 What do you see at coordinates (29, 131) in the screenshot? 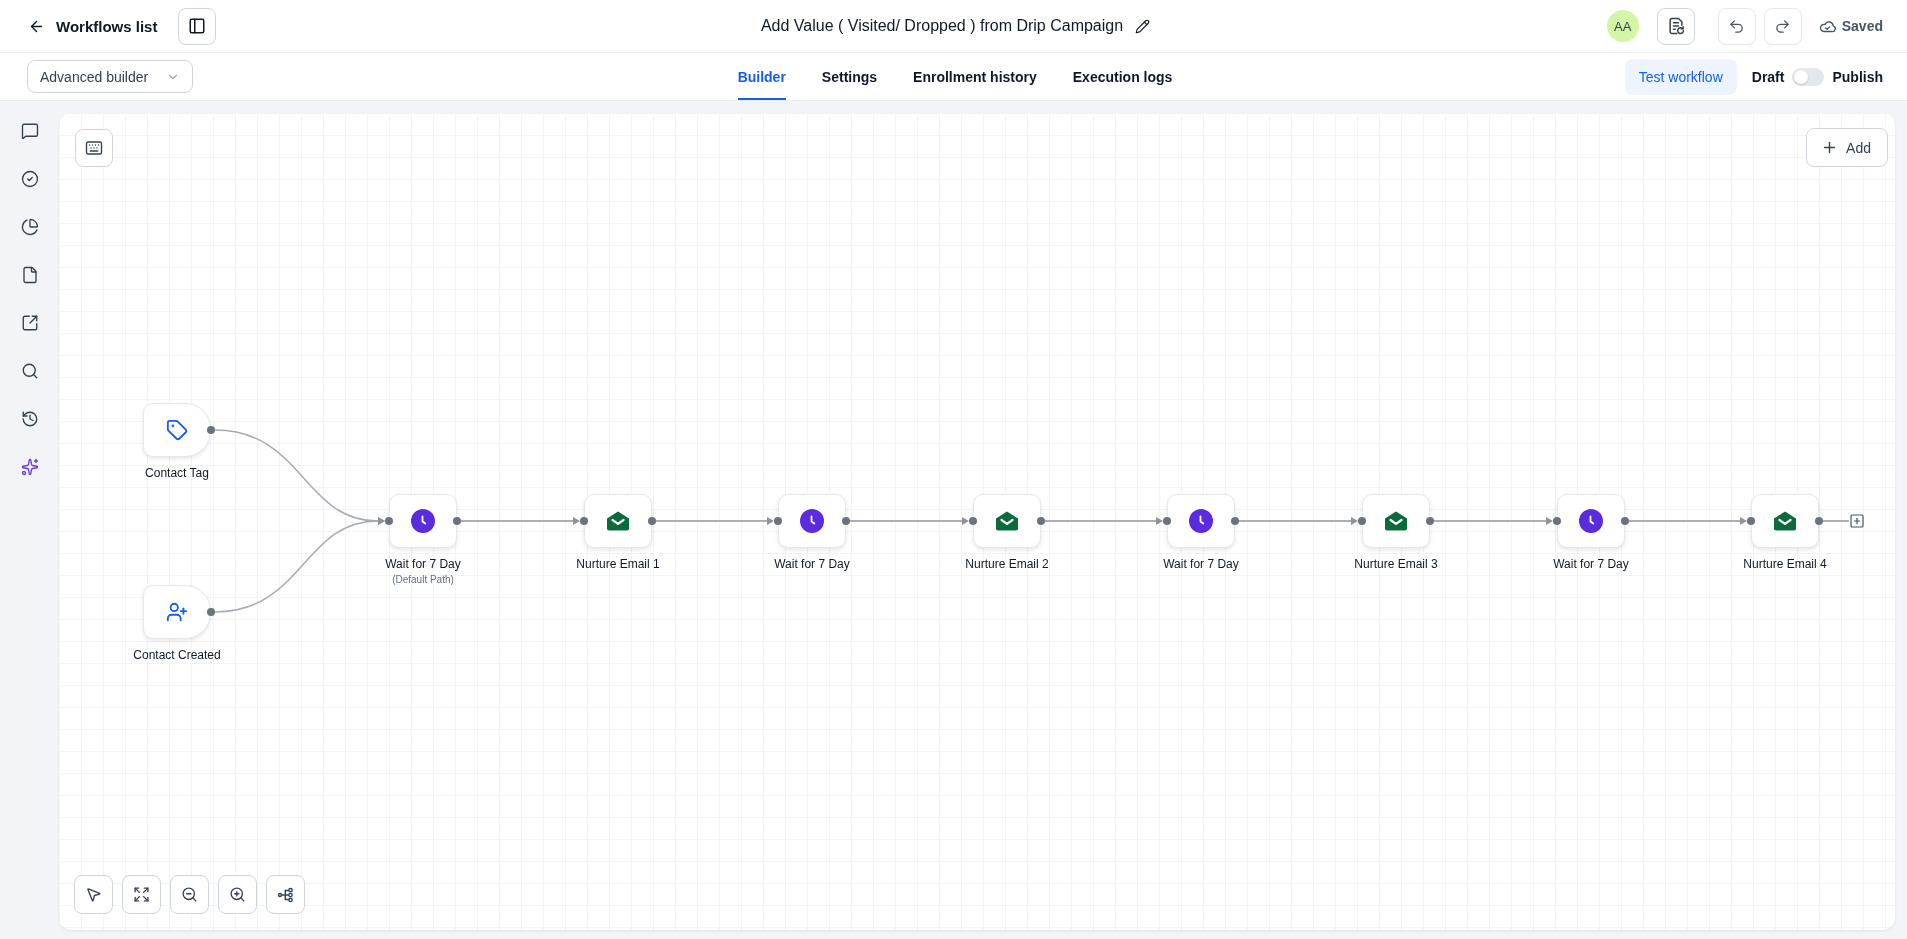
I see `chat-bubble-icon` at bounding box center [29, 131].